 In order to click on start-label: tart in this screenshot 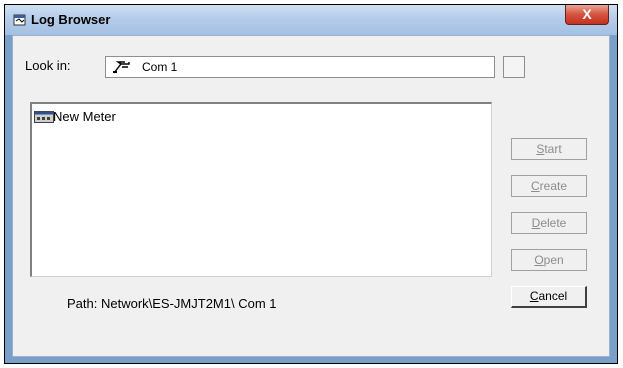, I will do `click(553, 149)`.